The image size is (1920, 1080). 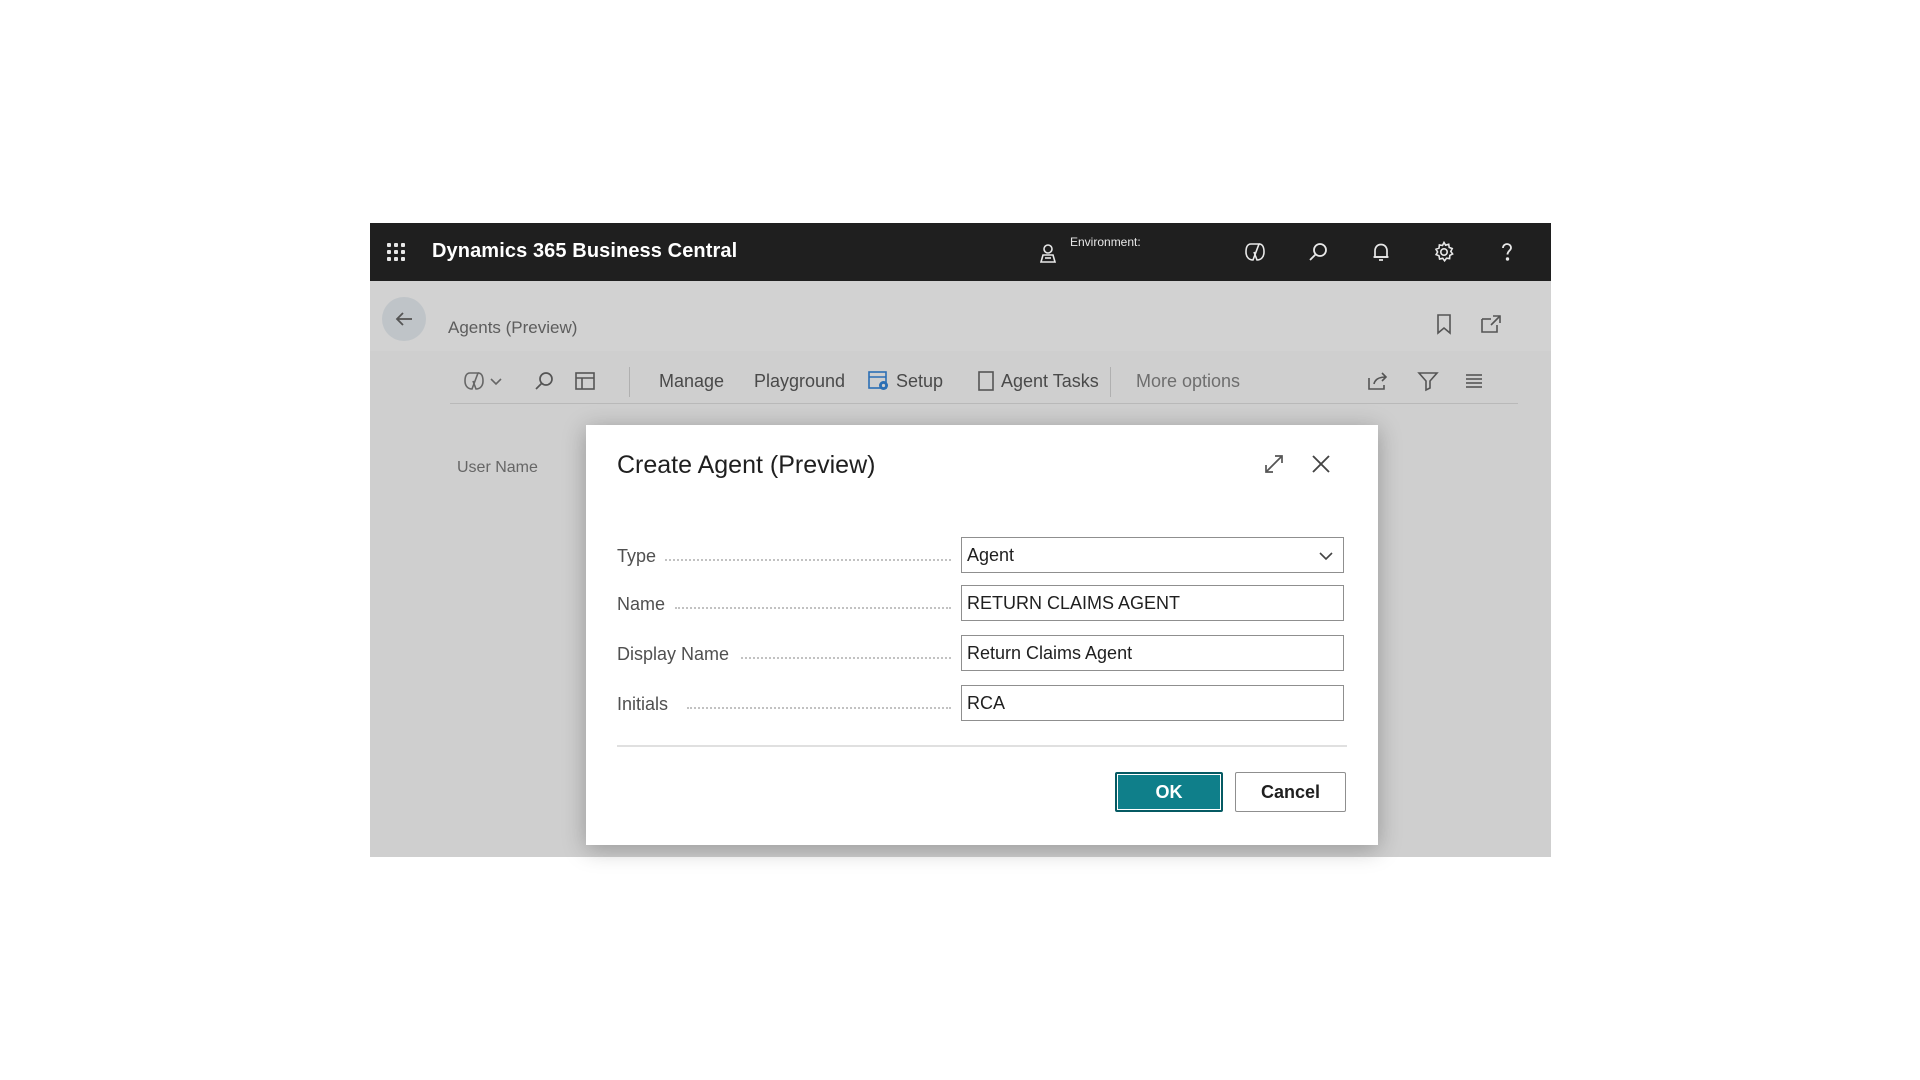 I want to click on environment-label: Environment:, so click(x=1105, y=242).